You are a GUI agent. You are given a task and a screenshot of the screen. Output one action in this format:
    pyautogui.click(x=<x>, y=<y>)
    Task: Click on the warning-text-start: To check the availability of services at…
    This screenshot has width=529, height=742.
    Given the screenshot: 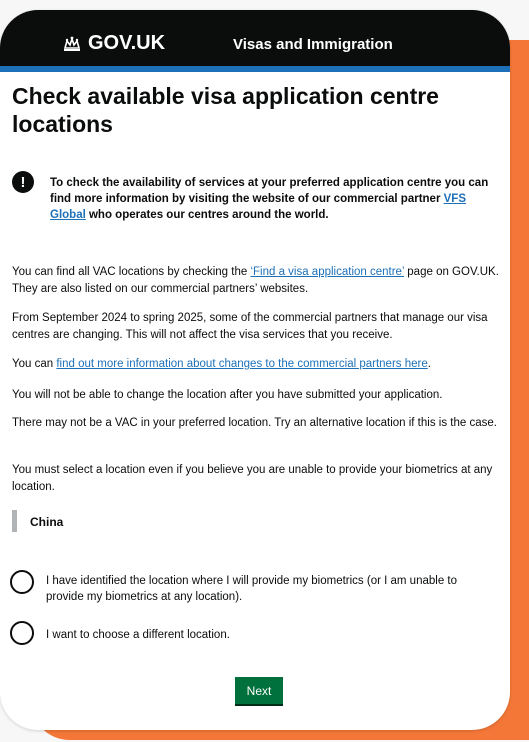 What is the action you would take?
    pyautogui.click(x=269, y=191)
    